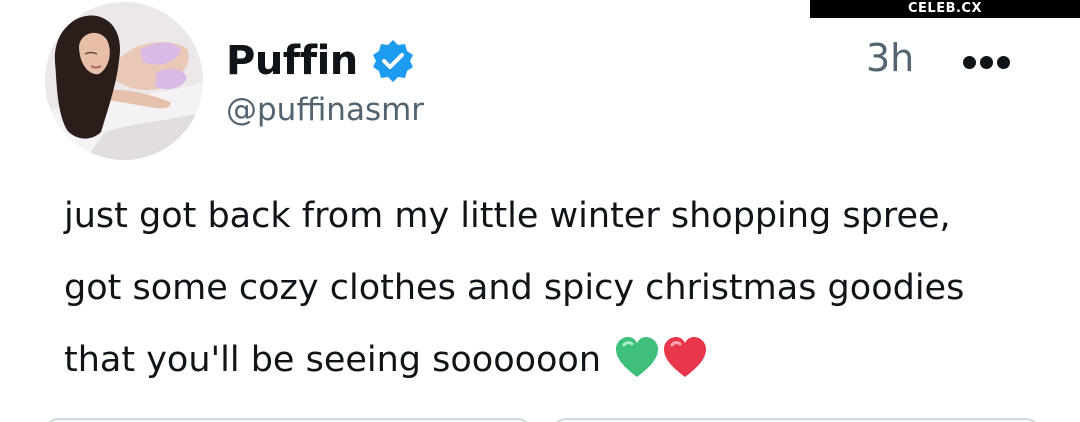  I want to click on more-options-button, so click(986, 62).